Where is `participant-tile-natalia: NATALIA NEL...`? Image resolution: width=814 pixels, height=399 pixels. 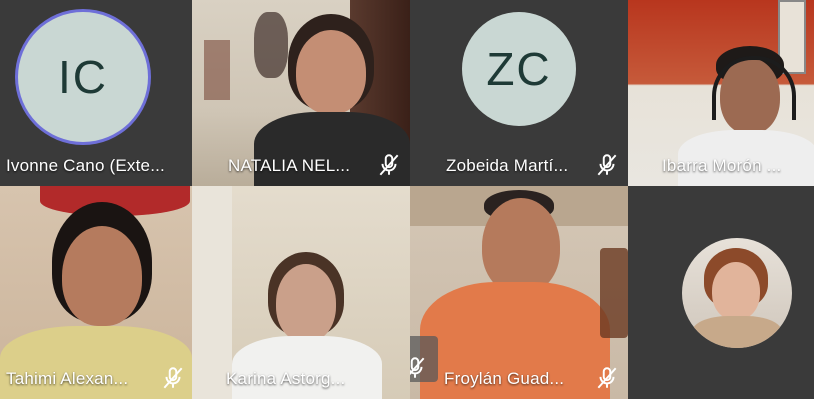 participant-tile-natalia: NATALIA NEL... is located at coordinates (301, 93).